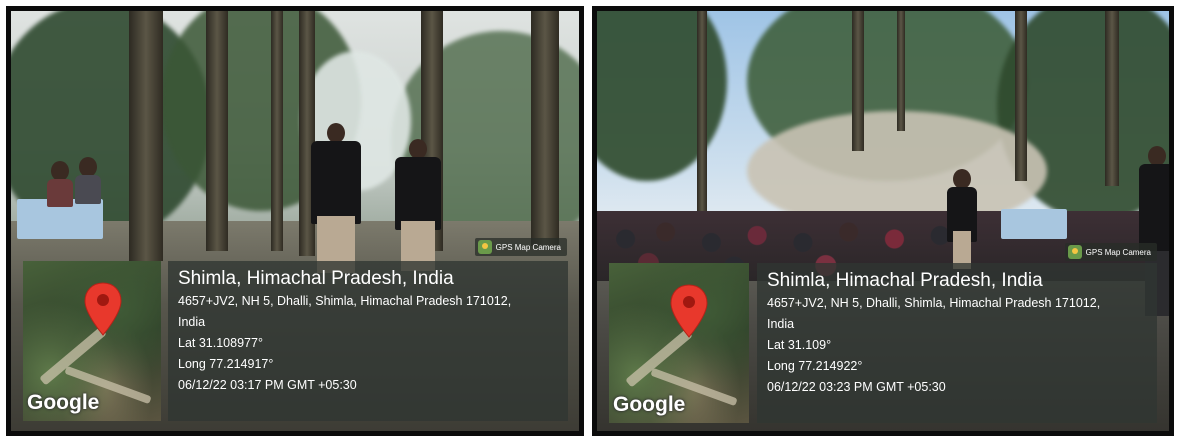 This screenshot has height=441, width=1180. Describe the element at coordinates (856, 387) in the screenshot. I see `timestamp: 06/12/22 03:23 PM GMT +05:30` at that location.